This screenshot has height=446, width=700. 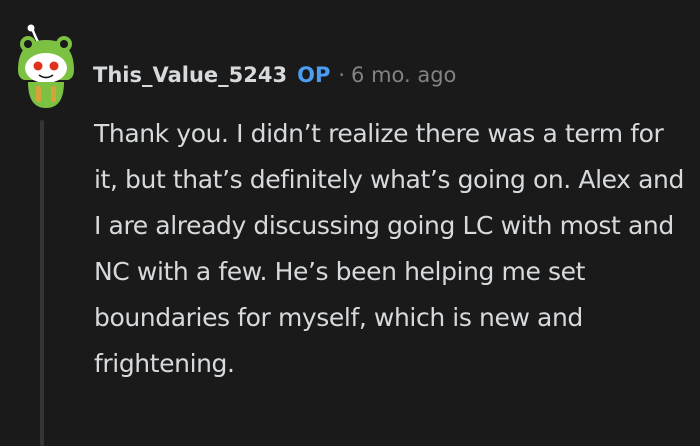 I want to click on username-link: This_Value_5243, so click(x=190, y=75).